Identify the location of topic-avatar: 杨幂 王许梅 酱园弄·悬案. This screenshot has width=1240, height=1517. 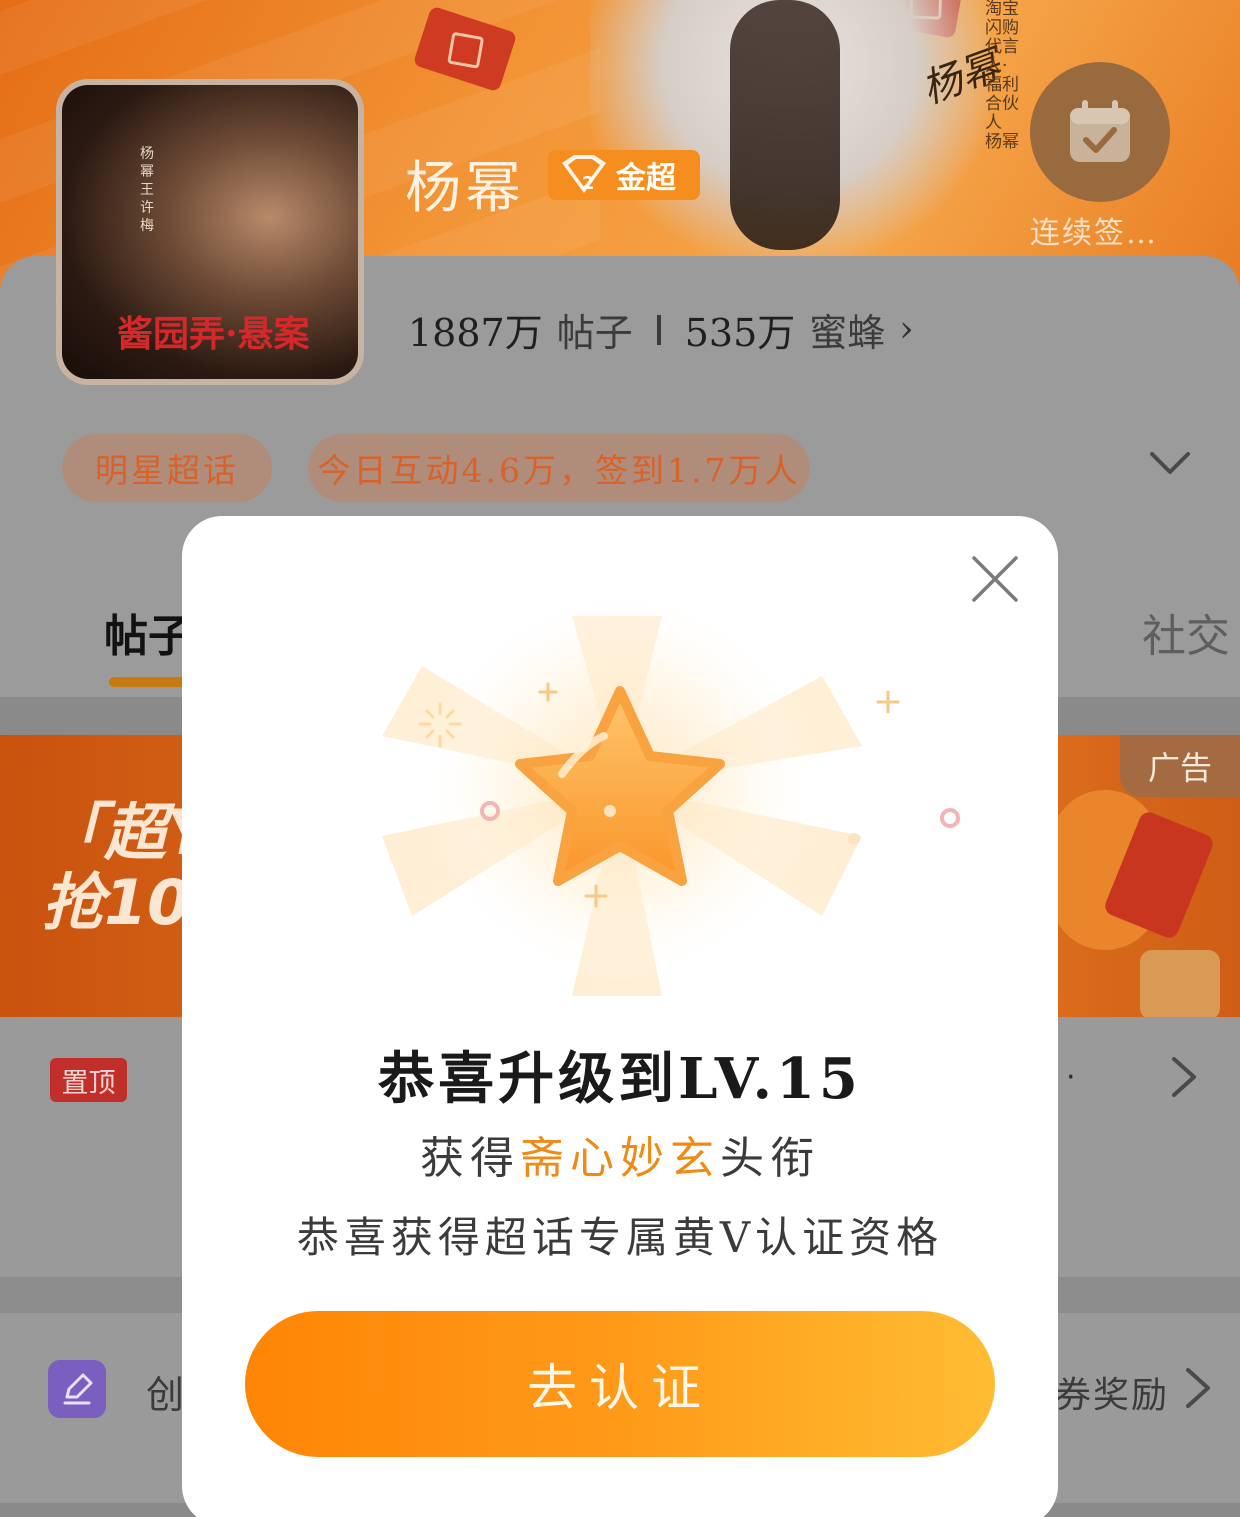
(210, 232).